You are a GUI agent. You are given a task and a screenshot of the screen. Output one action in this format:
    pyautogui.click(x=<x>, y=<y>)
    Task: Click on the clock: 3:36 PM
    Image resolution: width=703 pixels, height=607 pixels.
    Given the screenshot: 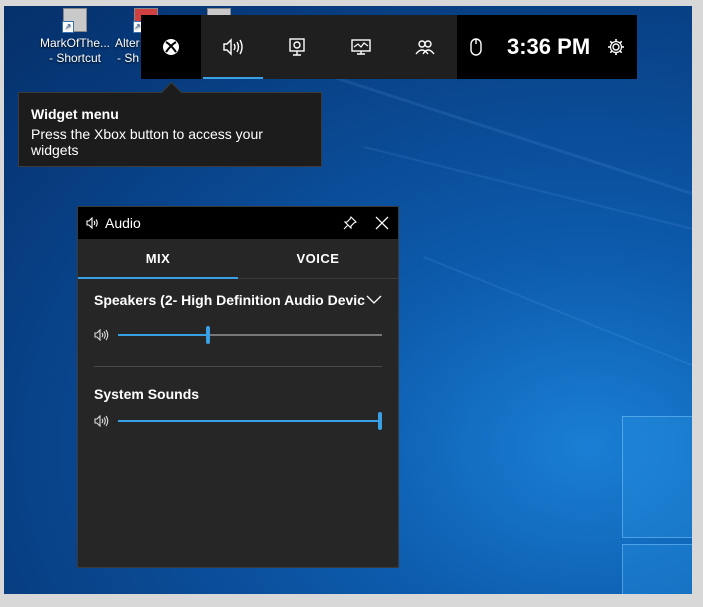 What is the action you would take?
    pyautogui.click(x=549, y=46)
    